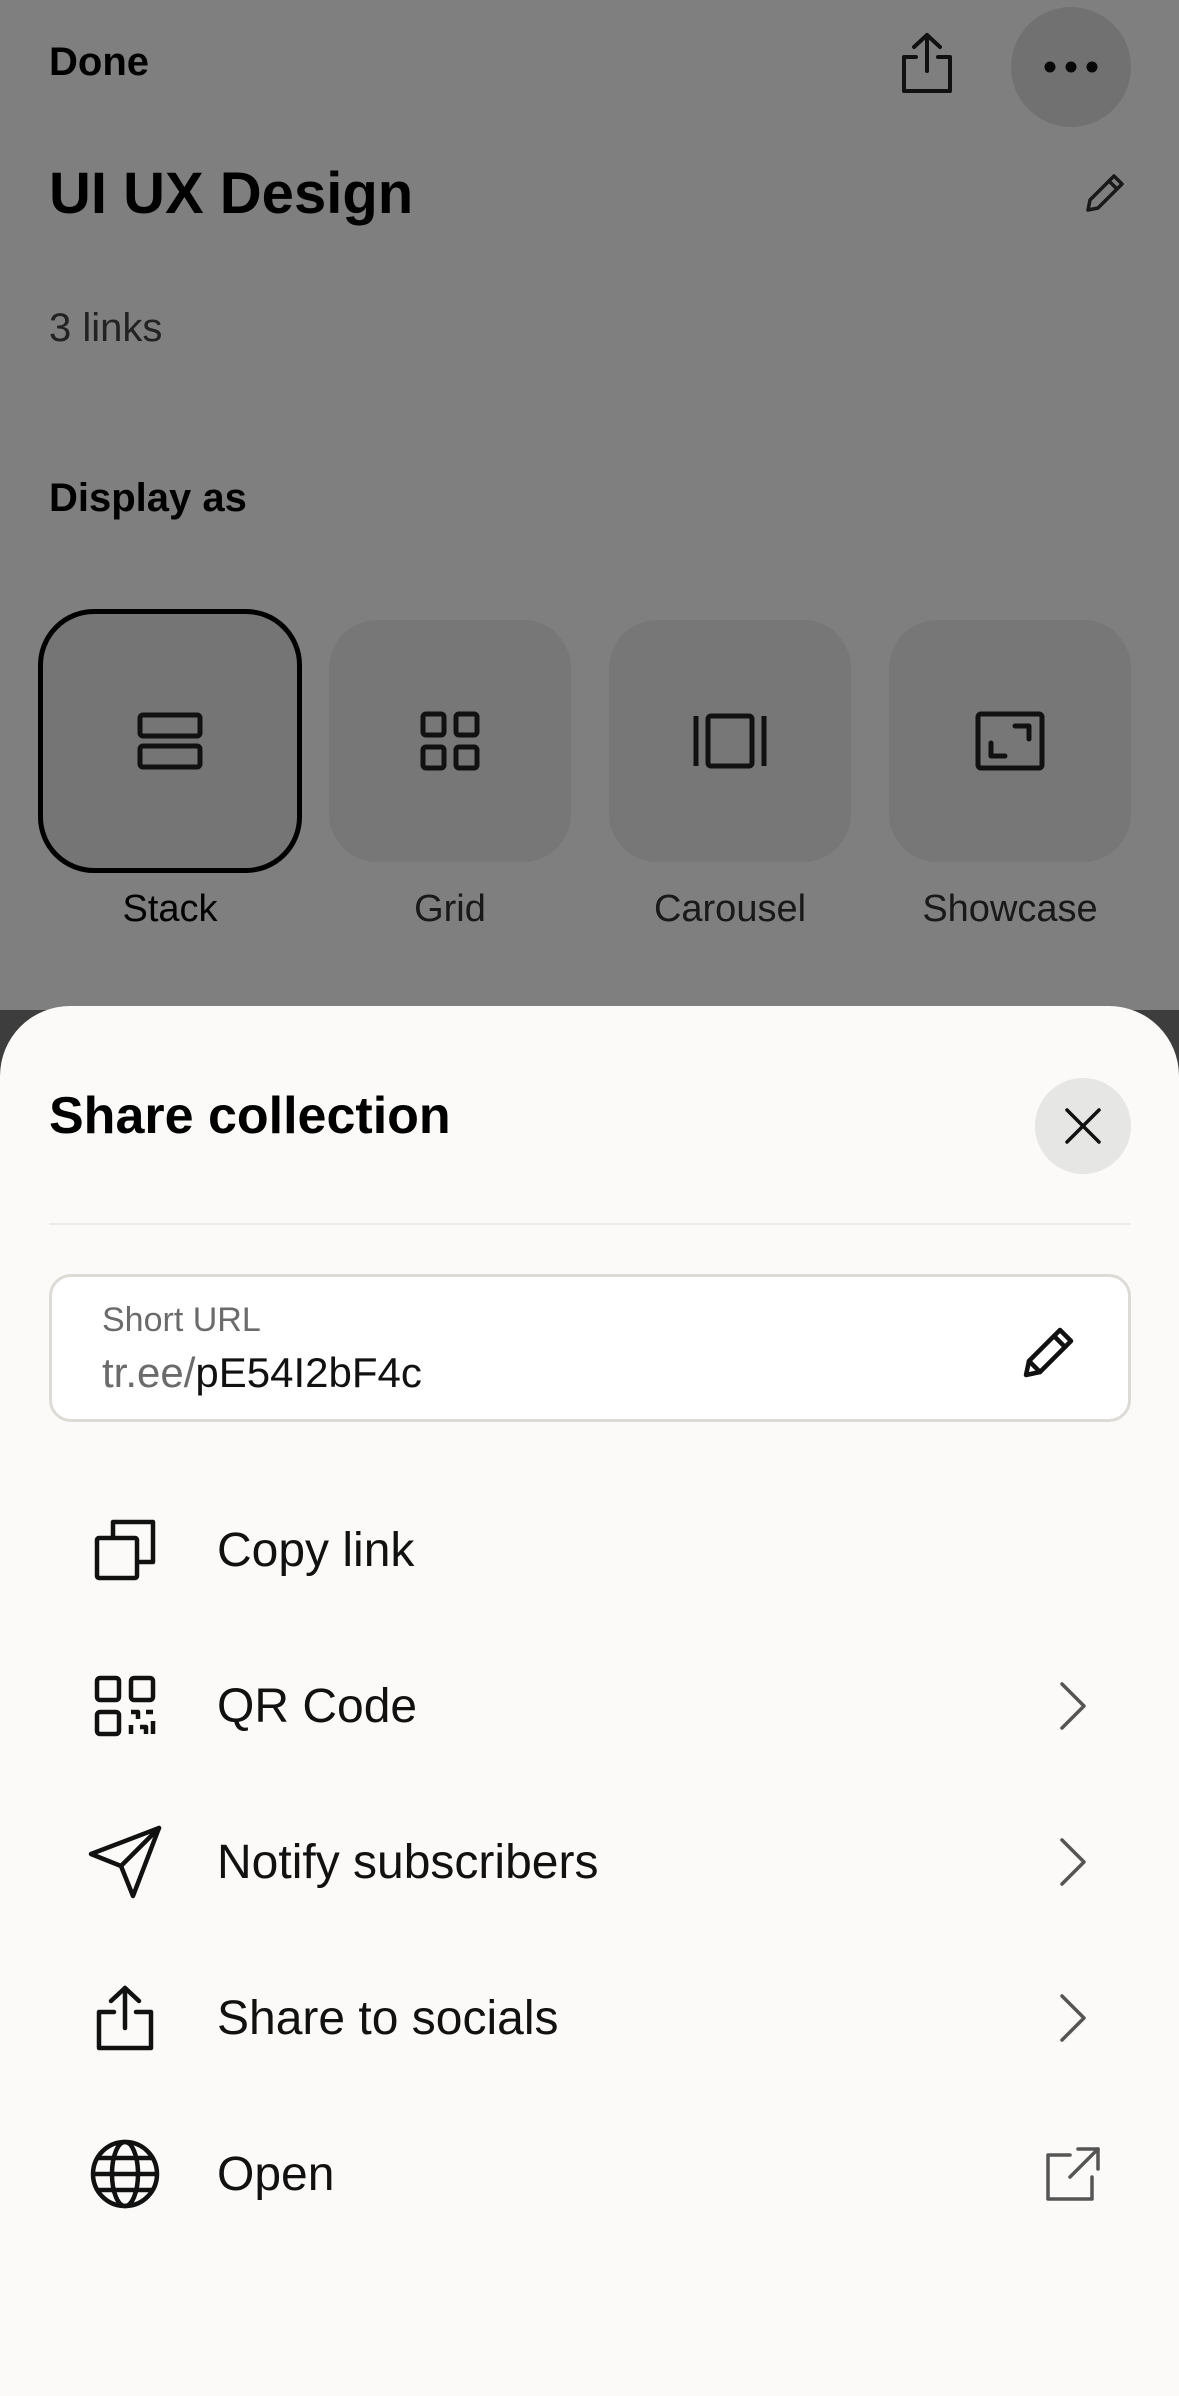  What do you see at coordinates (590, 2018) in the screenshot?
I see `share-to-socials-item: Share to socials` at bounding box center [590, 2018].